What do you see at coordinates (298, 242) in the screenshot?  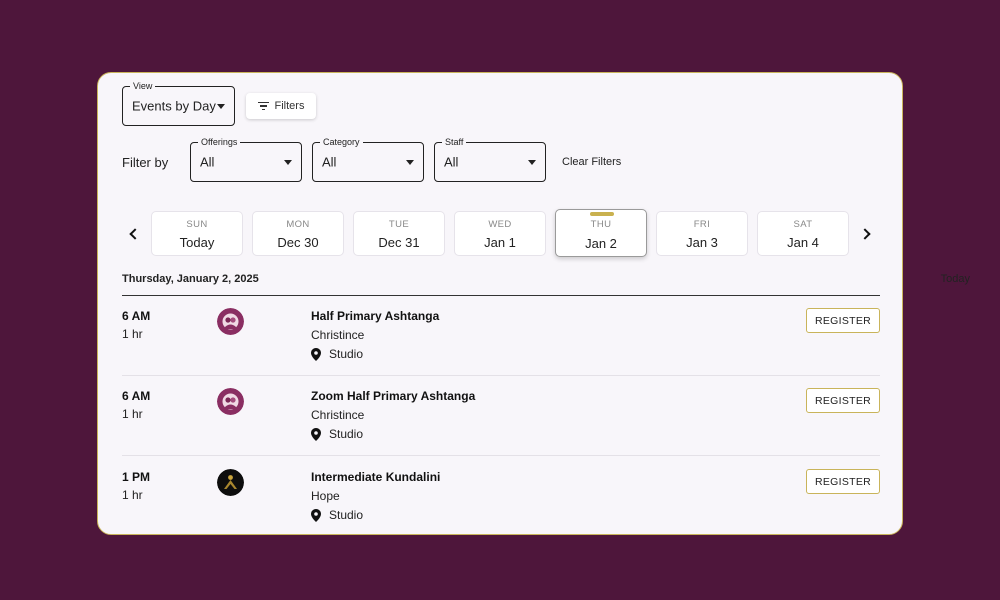 I see `day-date: Dec 30` at bounding box center [298, 242].